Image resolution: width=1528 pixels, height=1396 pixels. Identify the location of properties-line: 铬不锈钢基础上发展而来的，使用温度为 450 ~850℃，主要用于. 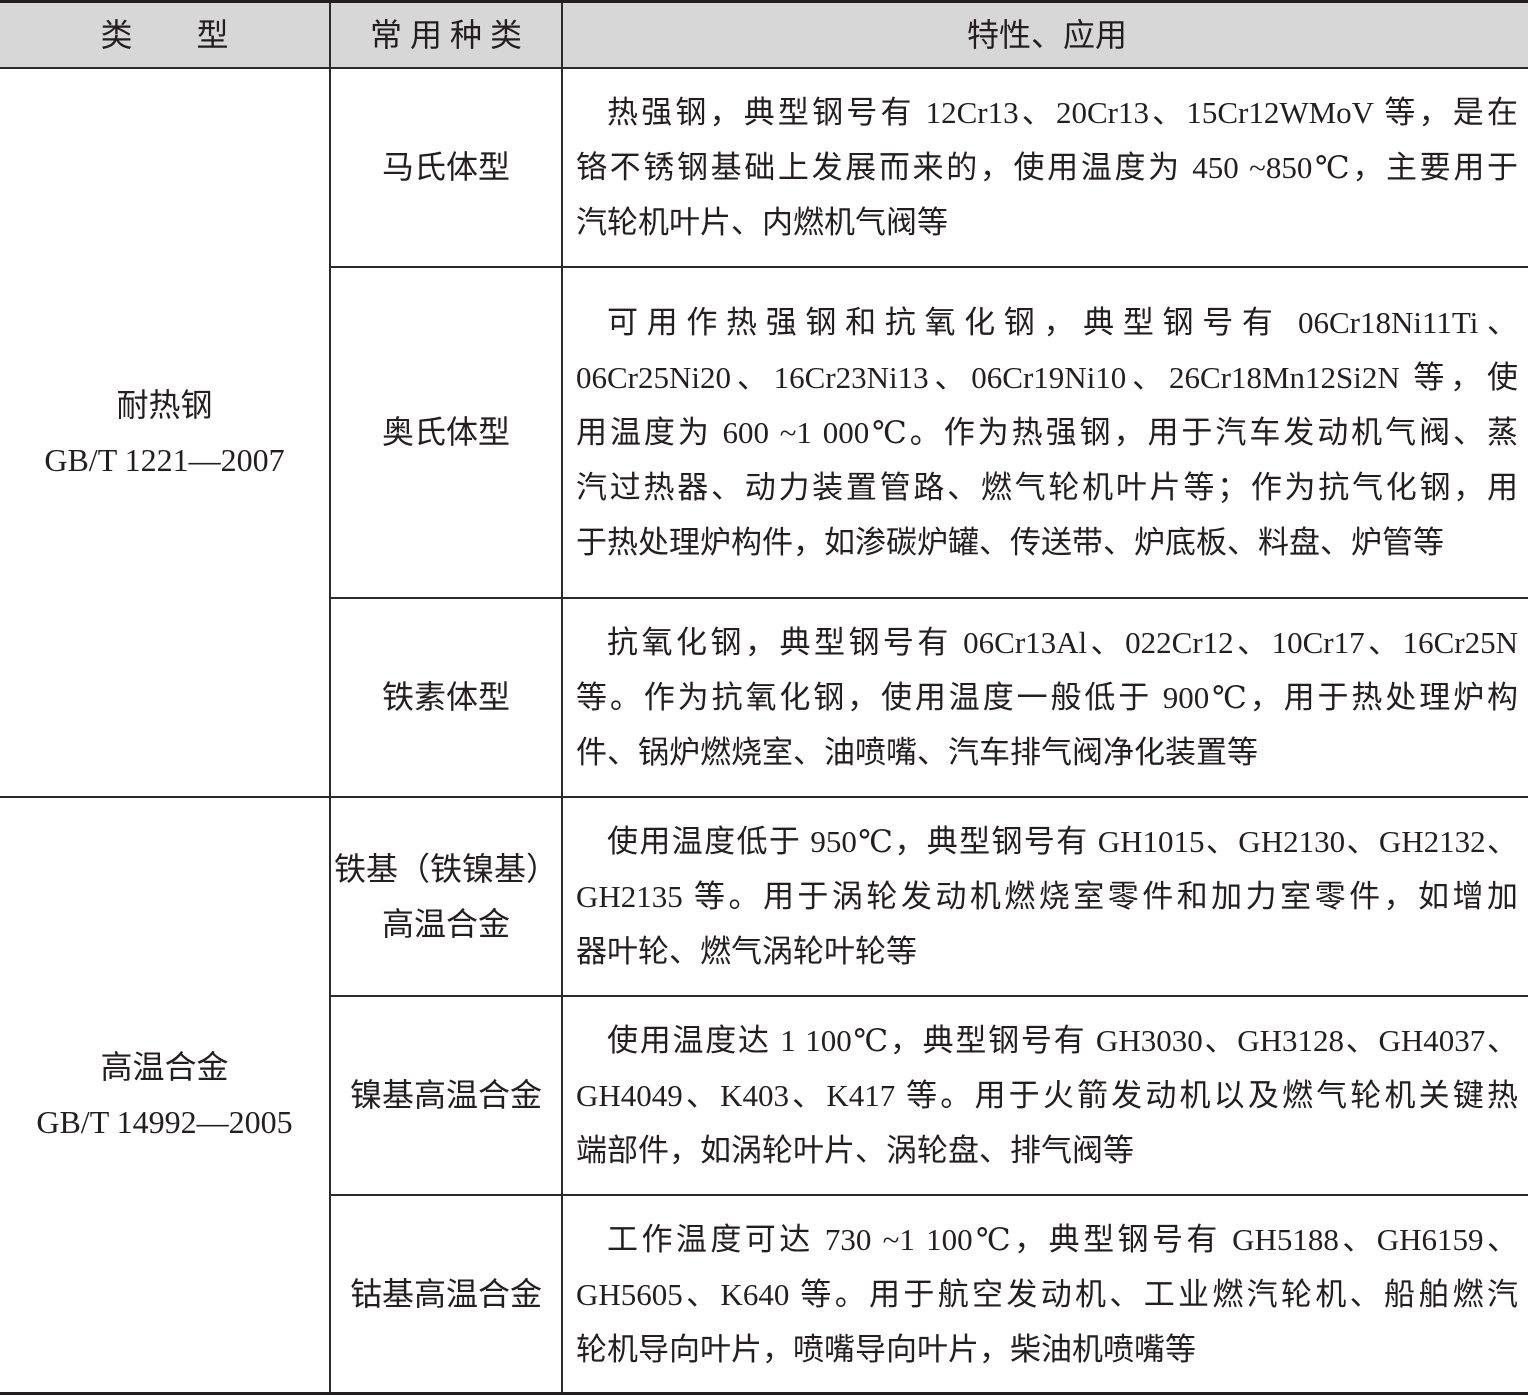
(1047, 167).